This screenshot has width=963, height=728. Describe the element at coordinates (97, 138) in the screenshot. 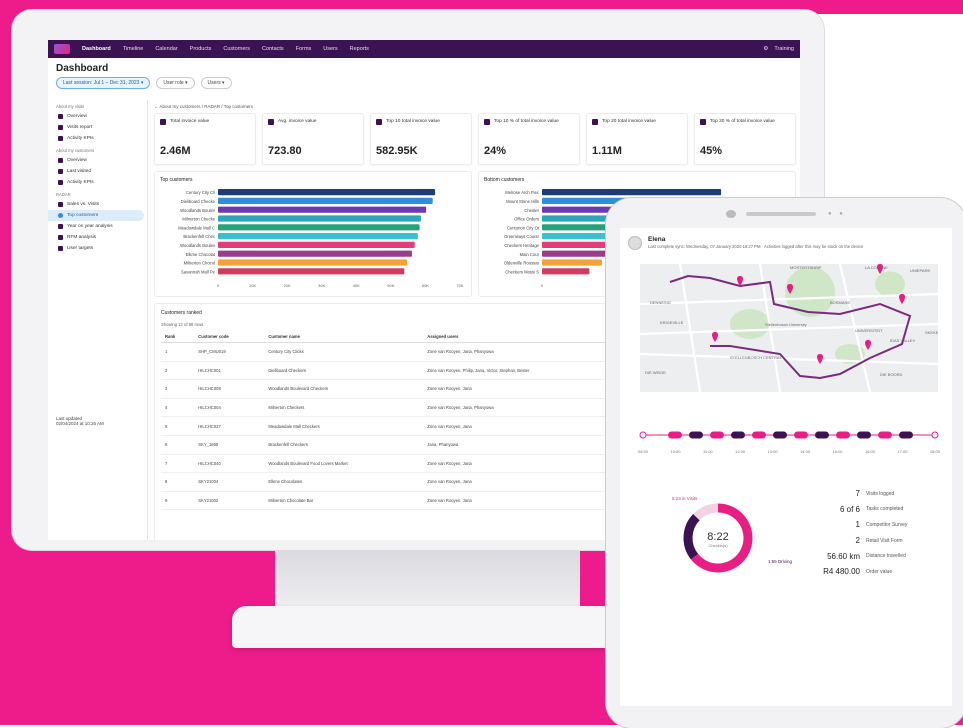

I see `sidebar-item-activity-kpis: Activity KPIs` at that location.